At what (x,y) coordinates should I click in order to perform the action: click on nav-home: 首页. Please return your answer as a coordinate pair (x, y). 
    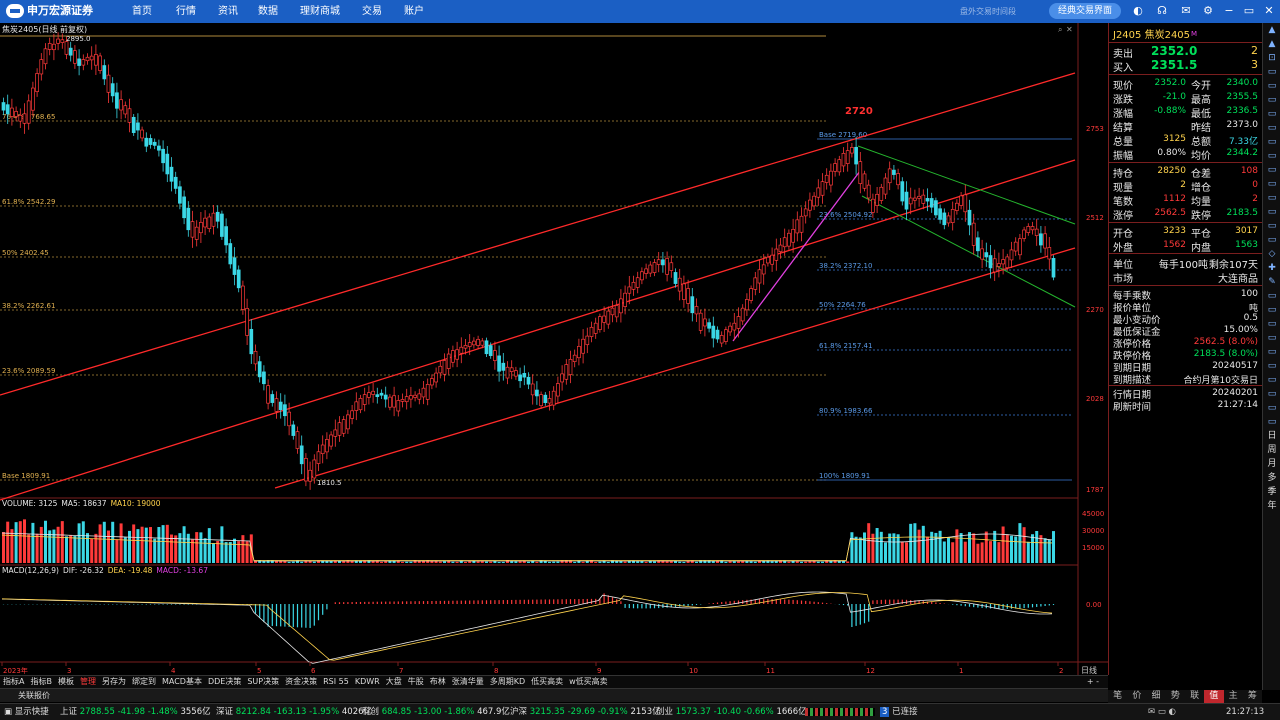
    Looking at the image, I should click on (142, 11).